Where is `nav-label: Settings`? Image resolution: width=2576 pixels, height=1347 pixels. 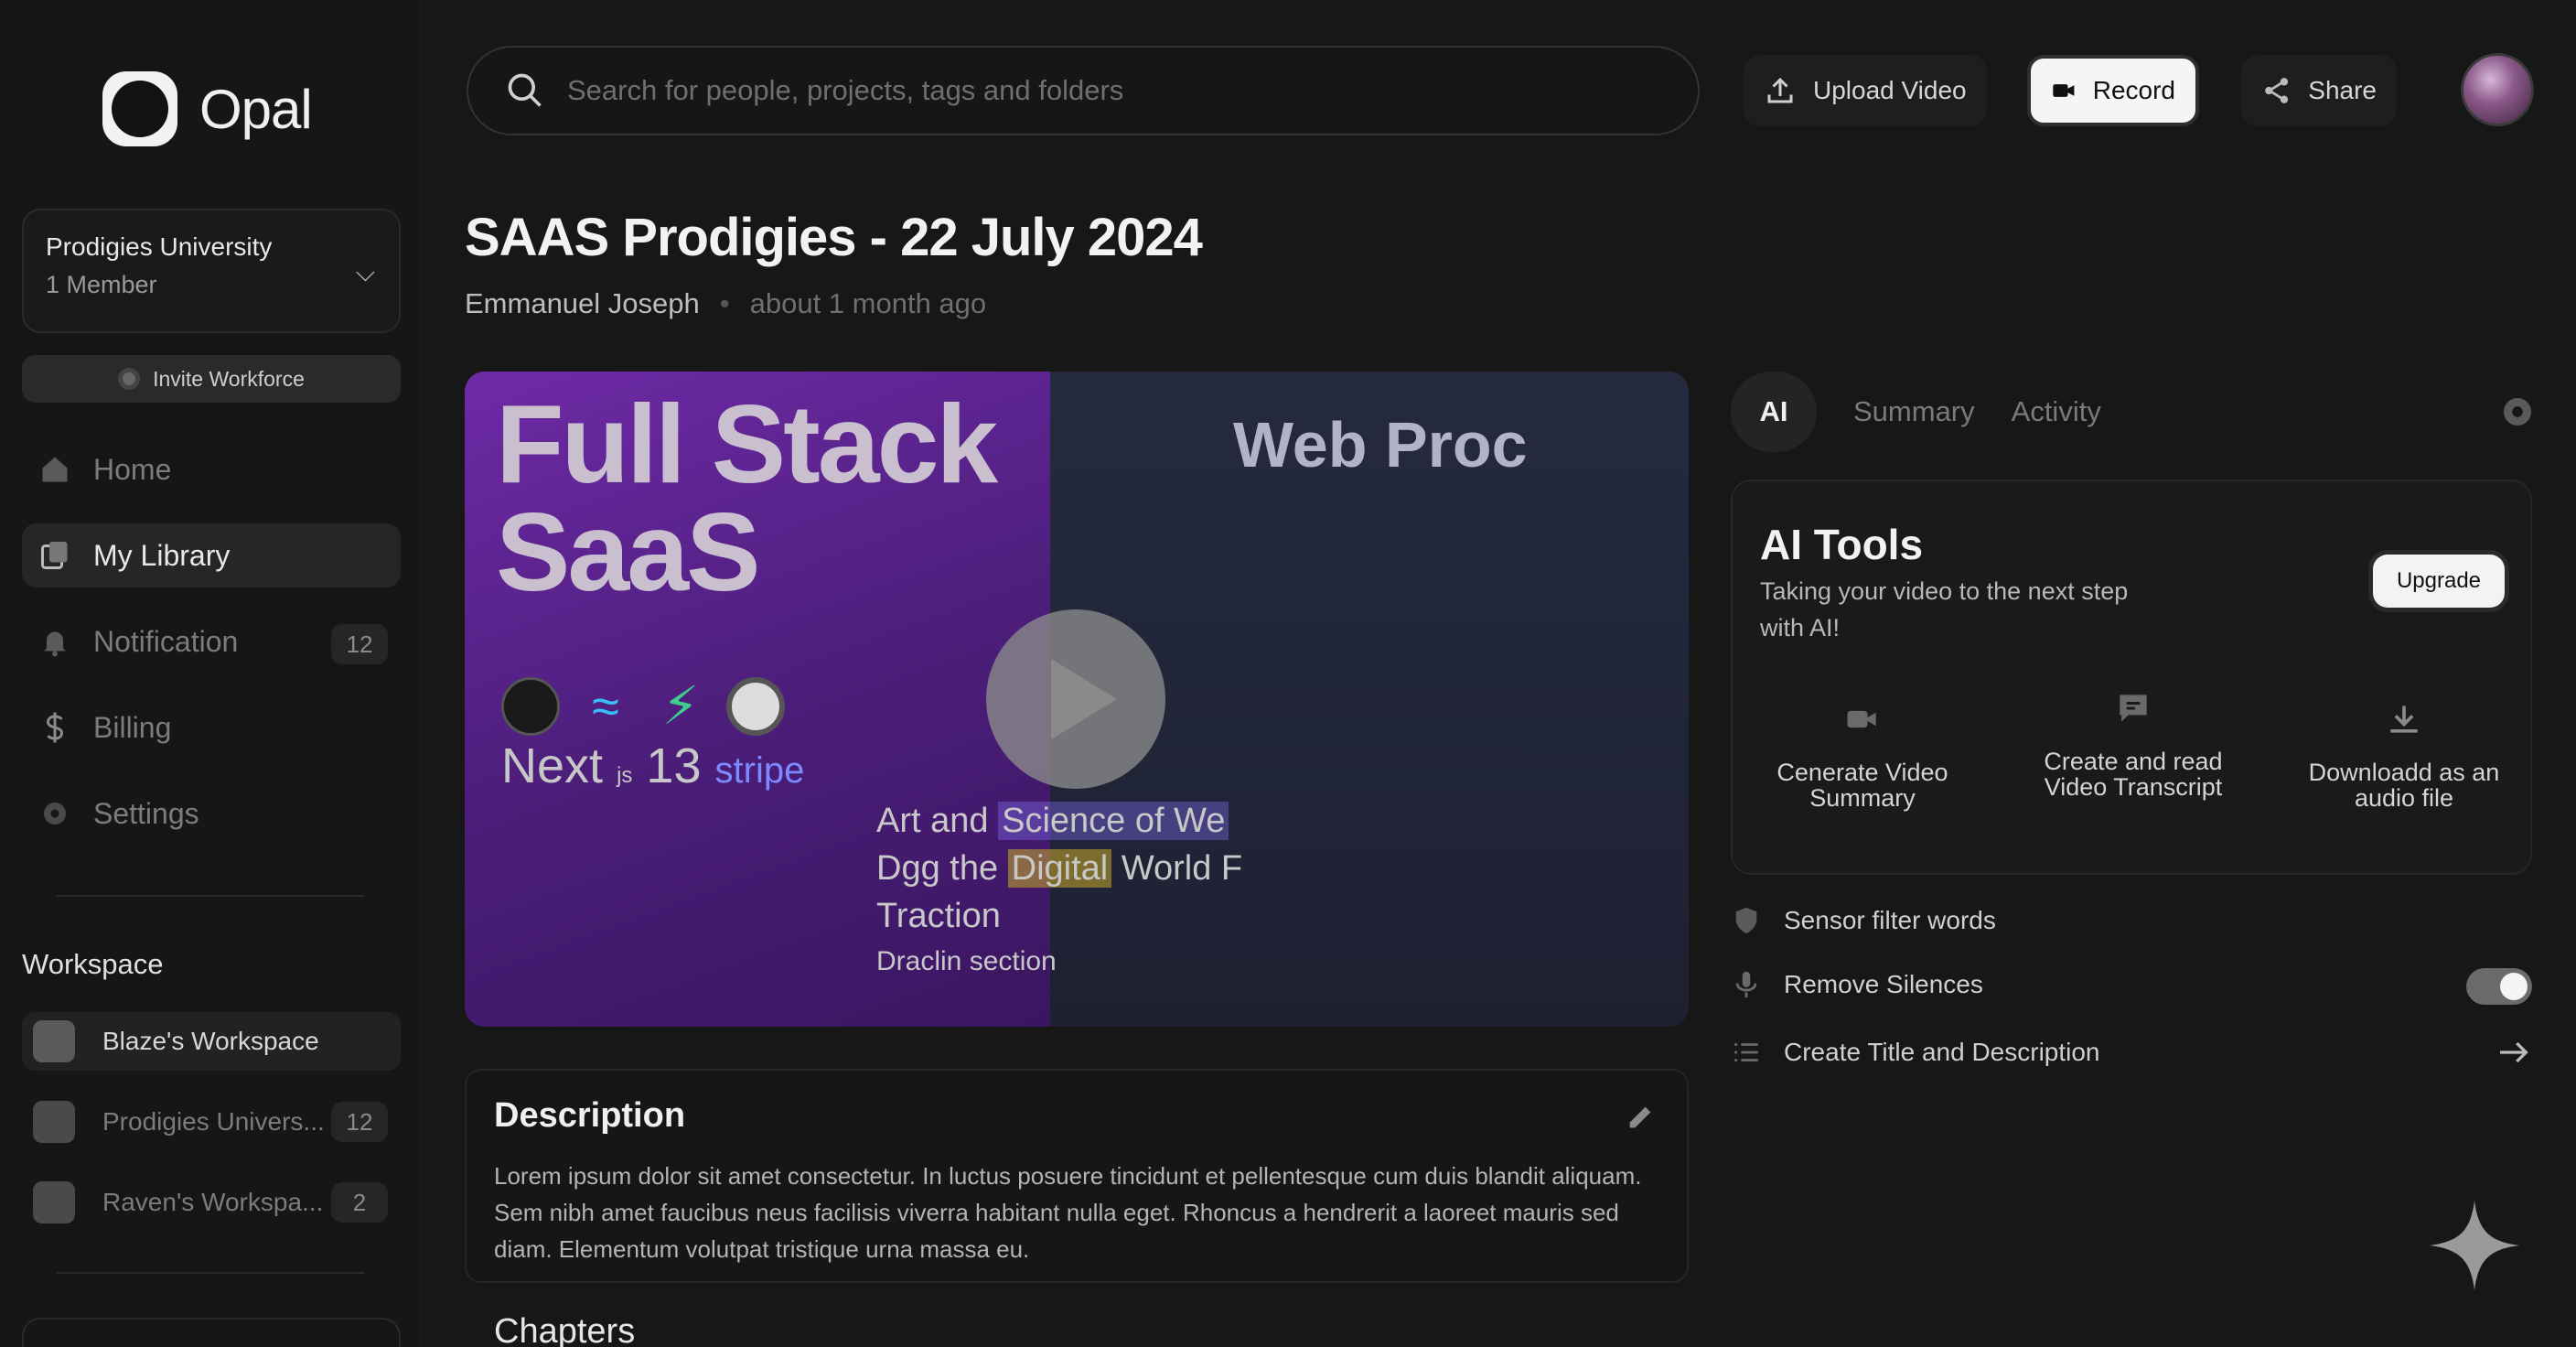 nav-label: Settings is located at coordinates (146, 813).